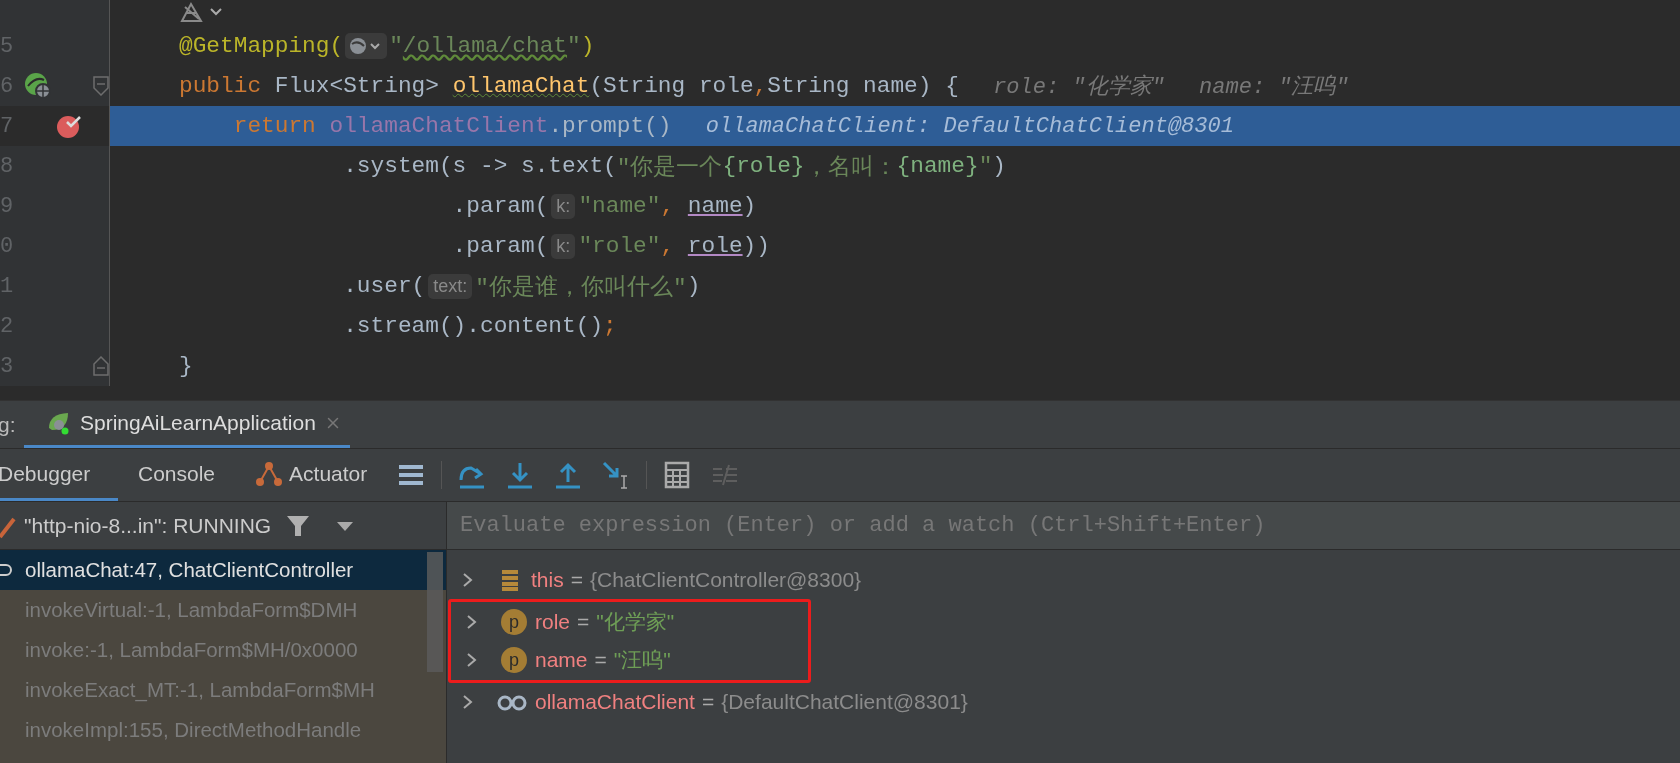 Image resolution: width=1680 pixels, height=763 pixels. Describe the element at coordinates (610, 126) in the screenshot. I see `code-token: .prompt()` at that location.